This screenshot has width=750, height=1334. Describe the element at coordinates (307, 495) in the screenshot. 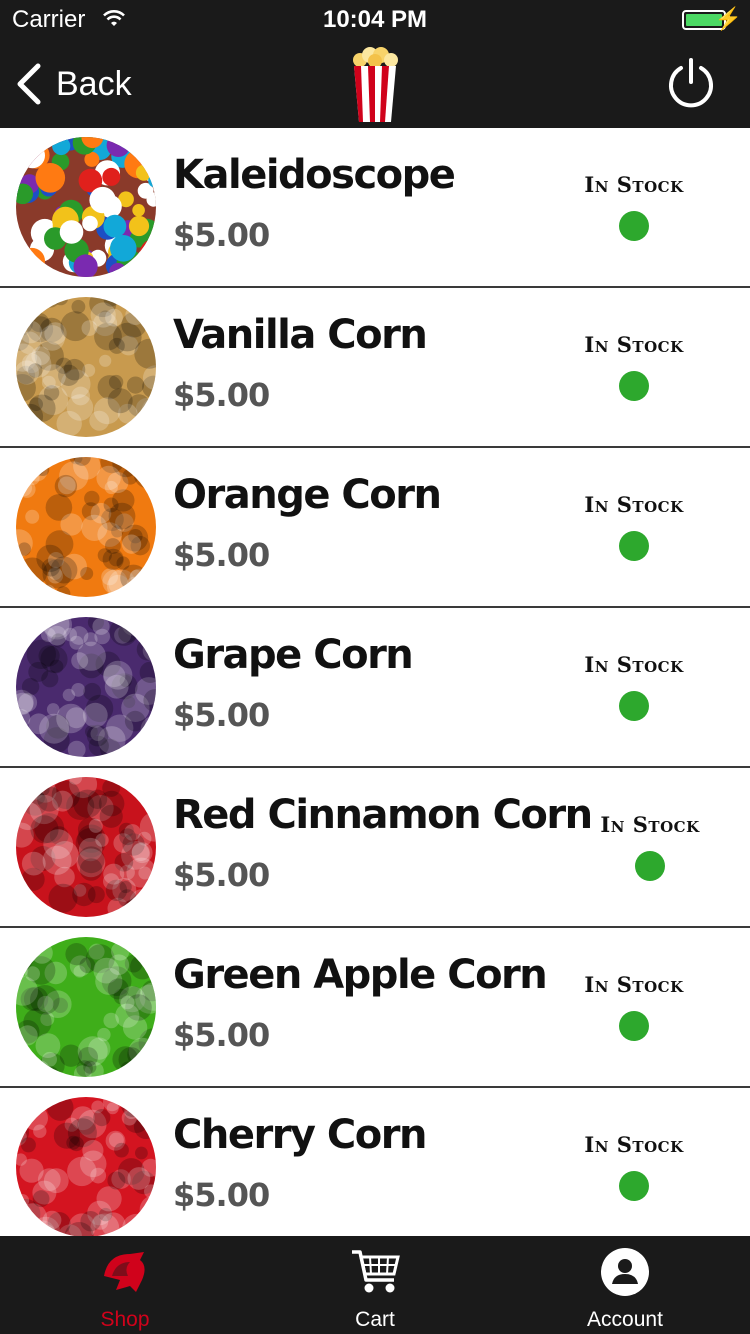

I see `product-name: Orange Corn` at that location.